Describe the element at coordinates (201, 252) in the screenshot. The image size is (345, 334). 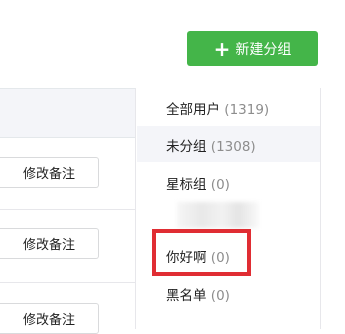
I see `red-highlight-box` at that location.